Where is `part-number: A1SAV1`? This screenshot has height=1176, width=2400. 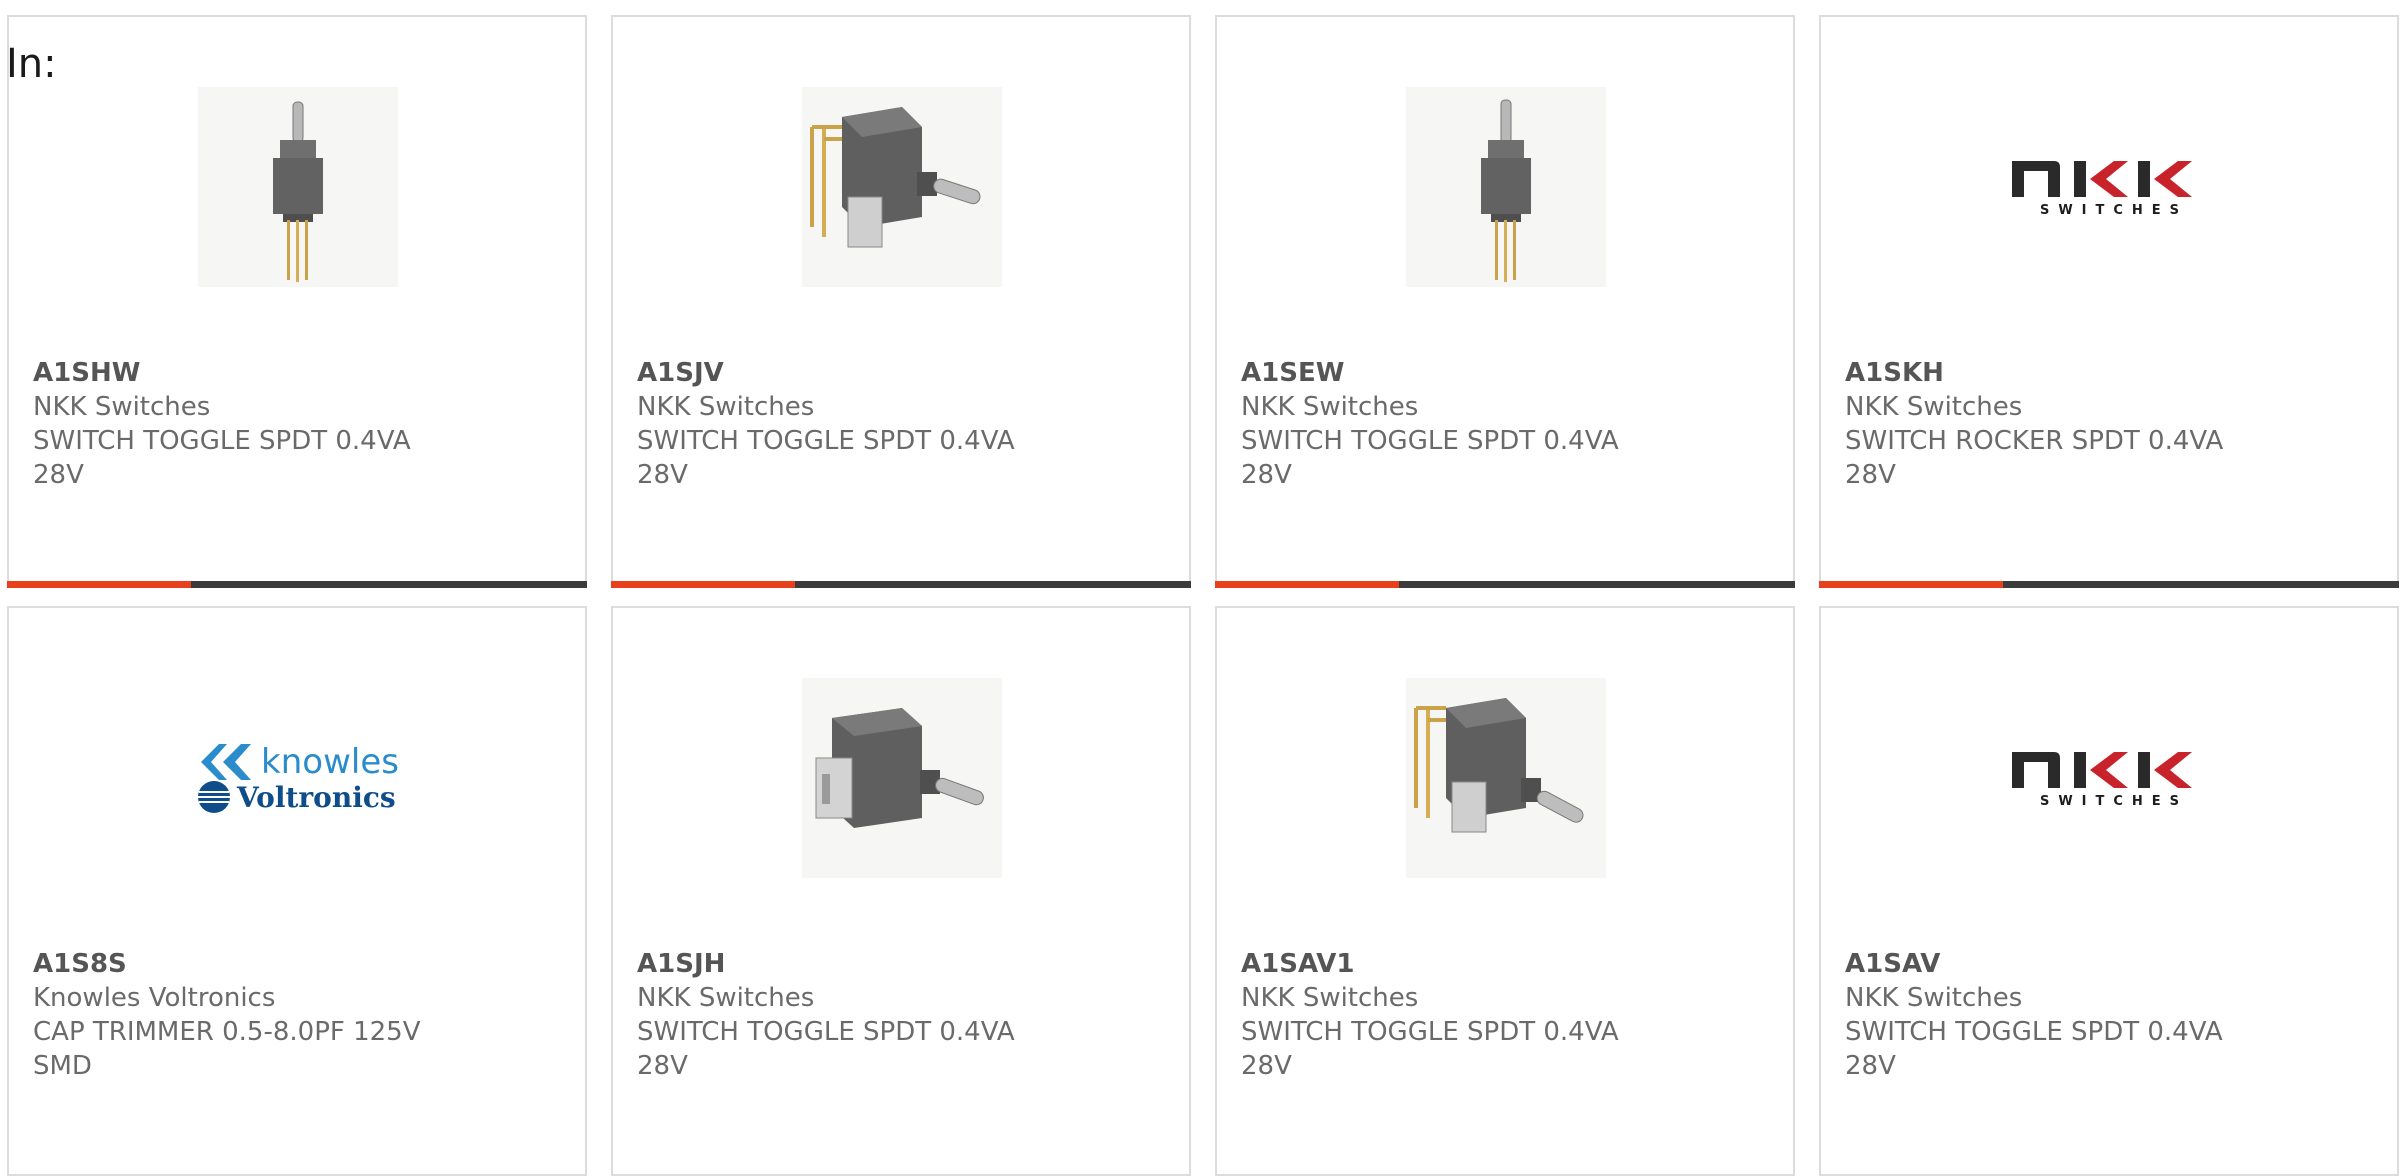 part-number: A1SAV1 is located at coordinates (1430, 964).